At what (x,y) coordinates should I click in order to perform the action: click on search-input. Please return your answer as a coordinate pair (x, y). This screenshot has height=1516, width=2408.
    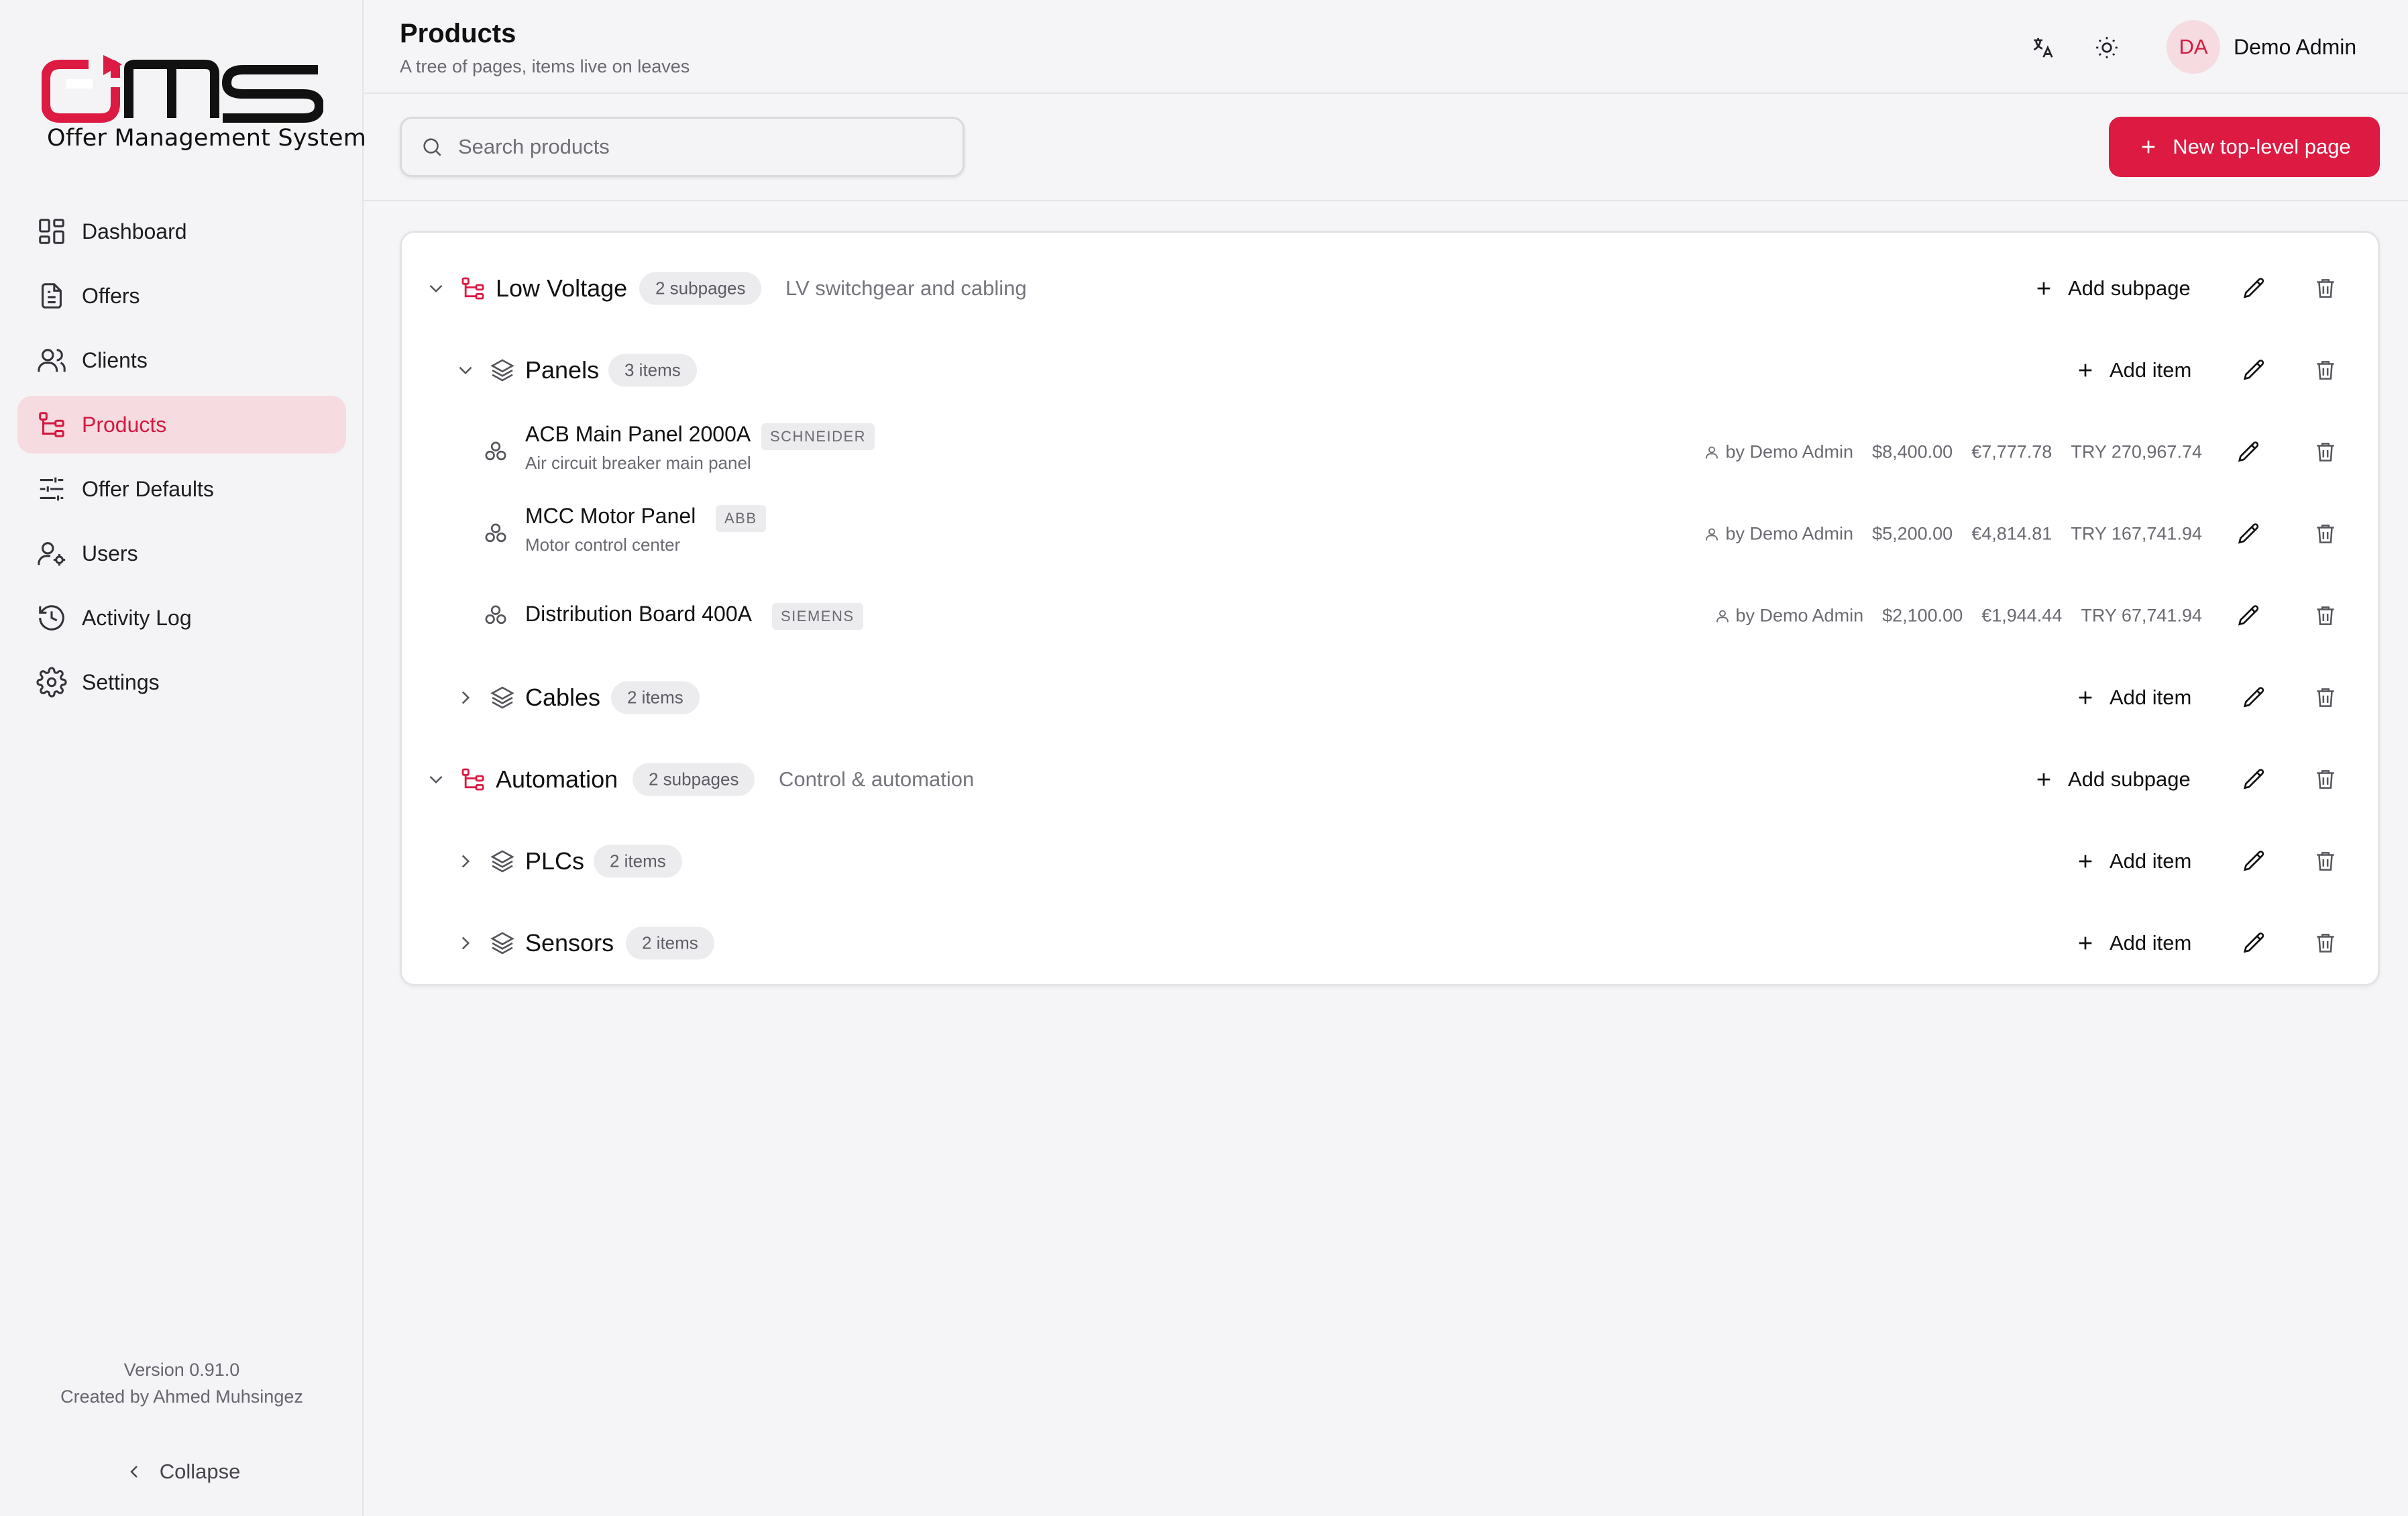
    Looking at the image, I should click on (693, 147).